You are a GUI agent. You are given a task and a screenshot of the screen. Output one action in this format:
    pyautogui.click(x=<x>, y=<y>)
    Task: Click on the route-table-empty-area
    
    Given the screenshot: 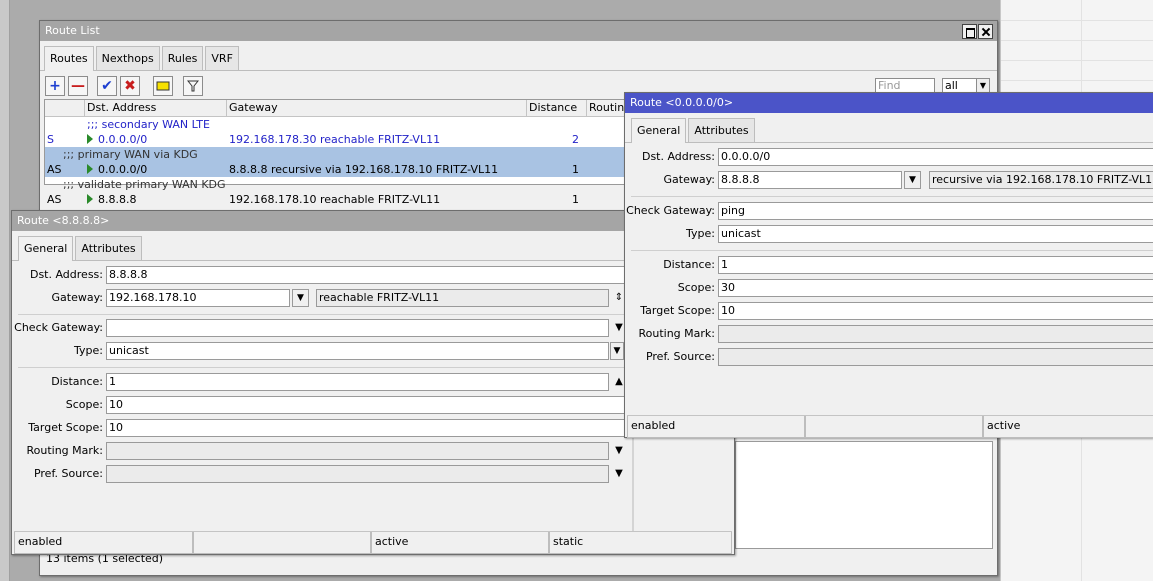 What is the action you would take?
    pyautogui.click(x=864, y=495)
    